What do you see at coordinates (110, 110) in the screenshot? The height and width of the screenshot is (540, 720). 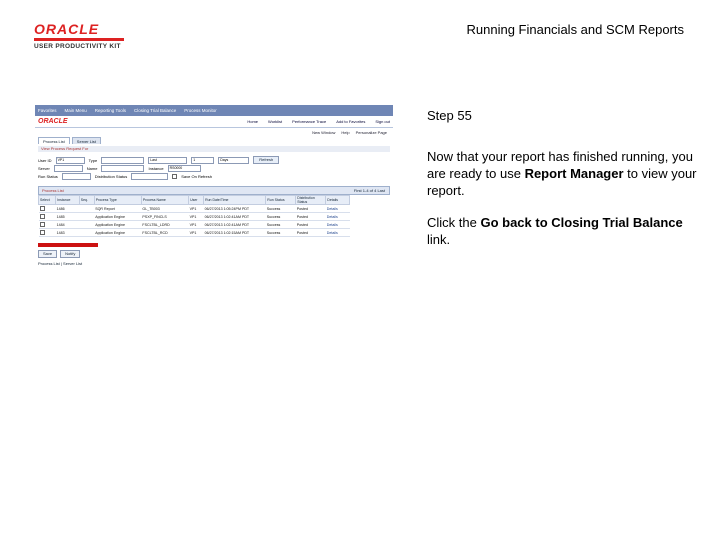 I see `nav-item-reporting-tools: Reporting Tools` at bounding box center [110, 110].